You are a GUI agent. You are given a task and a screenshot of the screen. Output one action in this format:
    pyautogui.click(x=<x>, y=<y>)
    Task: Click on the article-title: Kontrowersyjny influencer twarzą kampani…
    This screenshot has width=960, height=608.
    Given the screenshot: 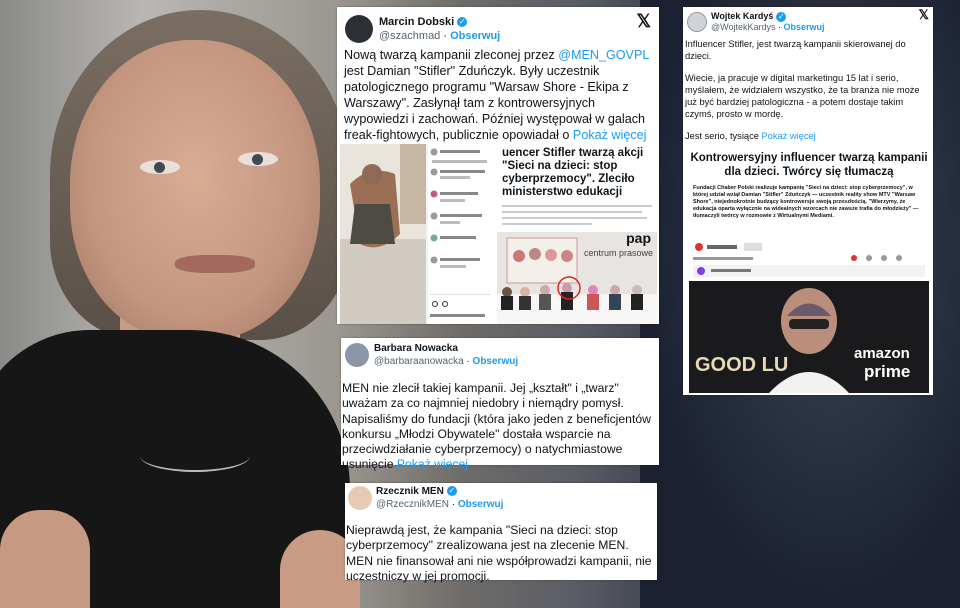 What is the action you would take?
    pyautogui.click(x=809, y=165)
    